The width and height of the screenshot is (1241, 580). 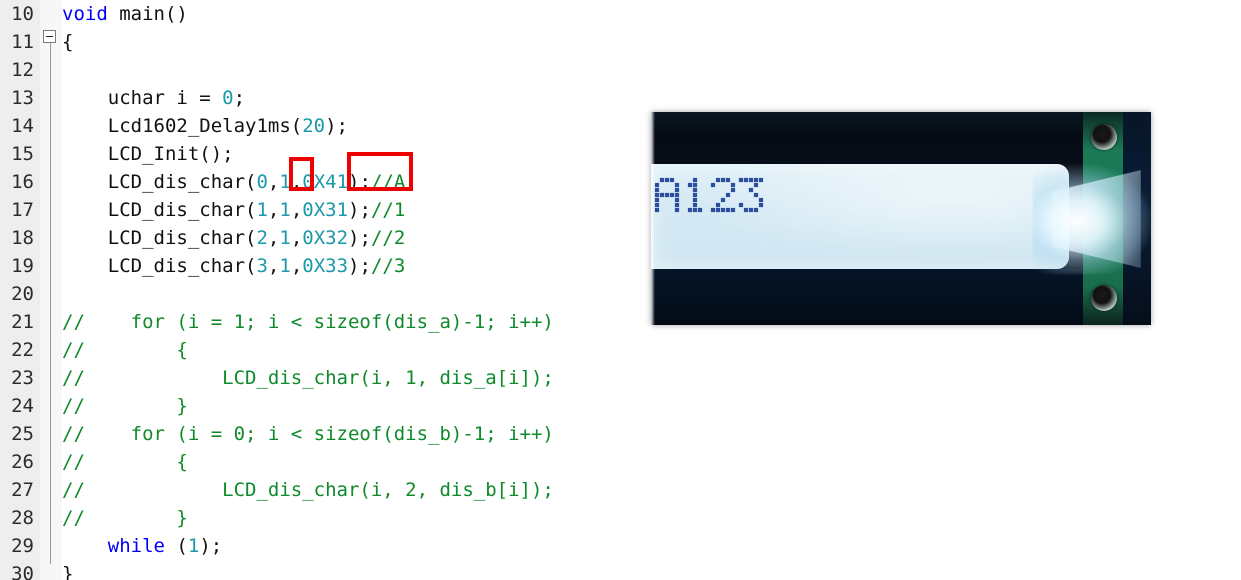 What do you see at coordinates (325, 266) in the screenshot?
I see `code-token: 0X33` at bounding box center [325, 266].